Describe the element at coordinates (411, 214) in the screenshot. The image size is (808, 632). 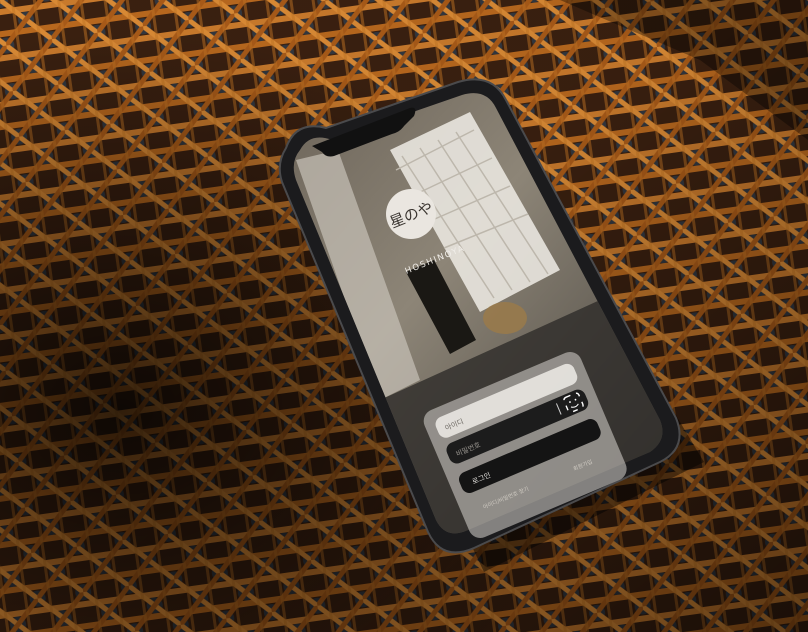
I see `app-logo: 星のや` at that location.